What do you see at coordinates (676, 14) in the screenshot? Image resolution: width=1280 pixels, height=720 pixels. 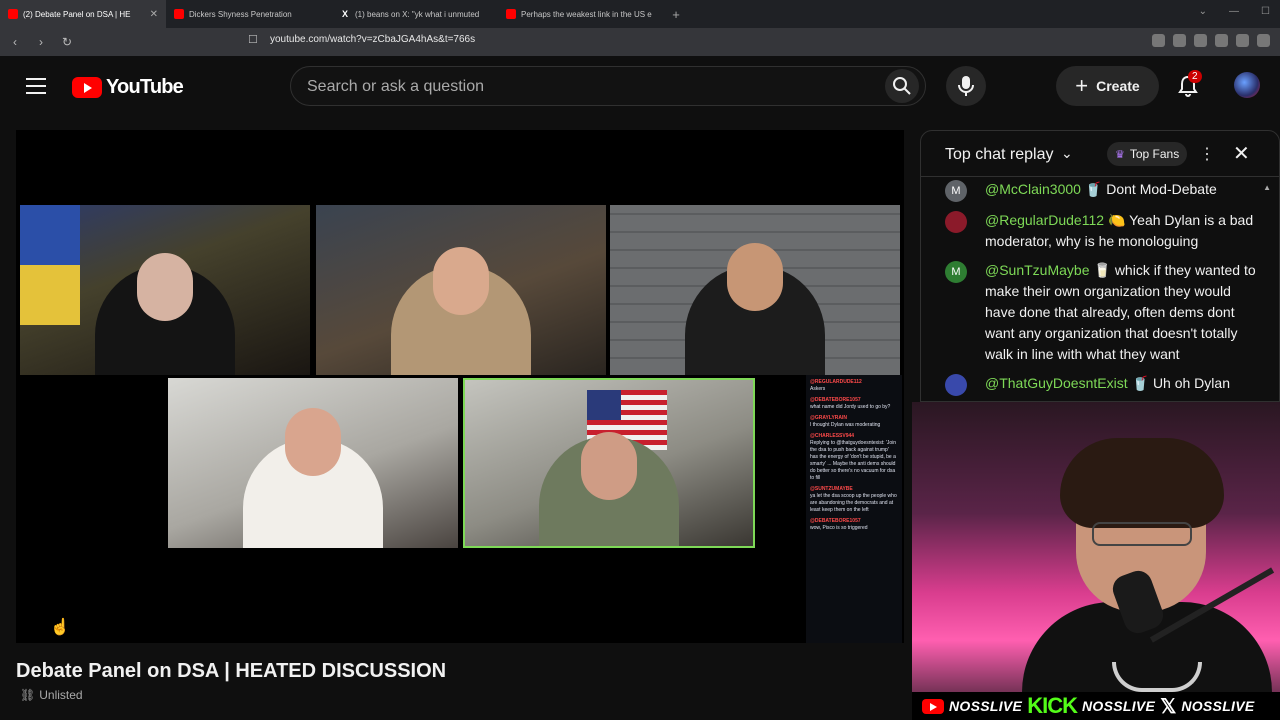 I see `new-tab-button: +` at bounding box center [676, 14].